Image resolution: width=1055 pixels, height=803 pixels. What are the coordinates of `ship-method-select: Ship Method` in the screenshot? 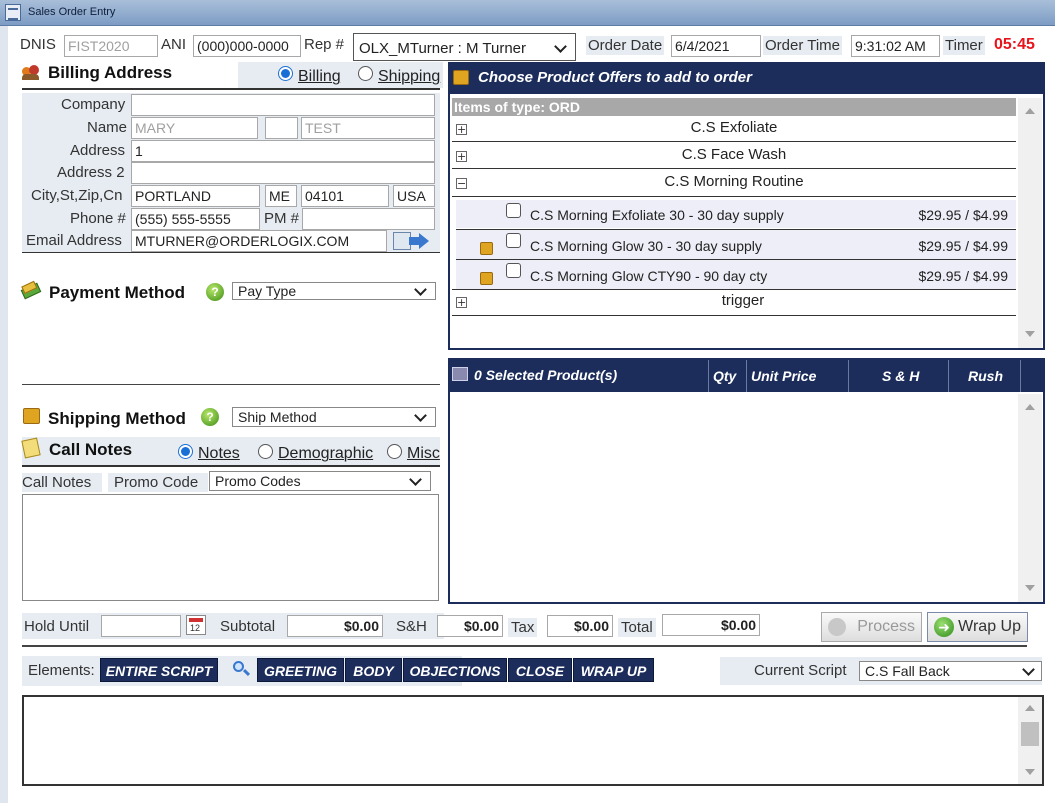 It's located at (334, 417).